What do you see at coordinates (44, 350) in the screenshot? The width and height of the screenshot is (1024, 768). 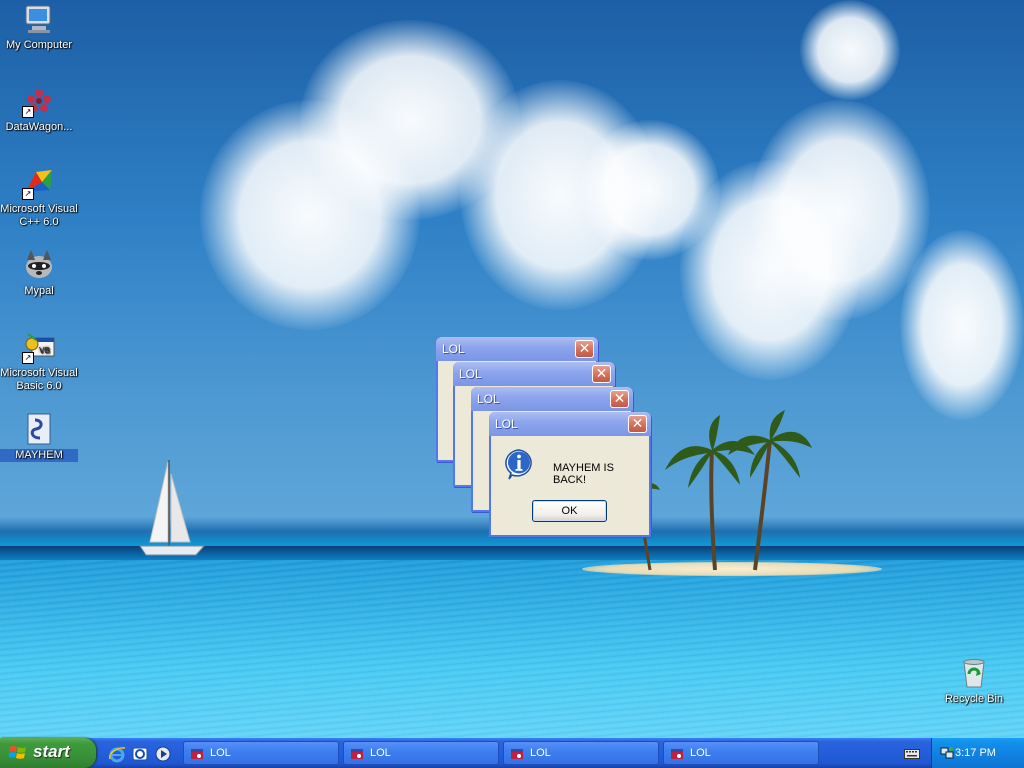 I see `svg-text: VB` at bounding box center [44, 350].